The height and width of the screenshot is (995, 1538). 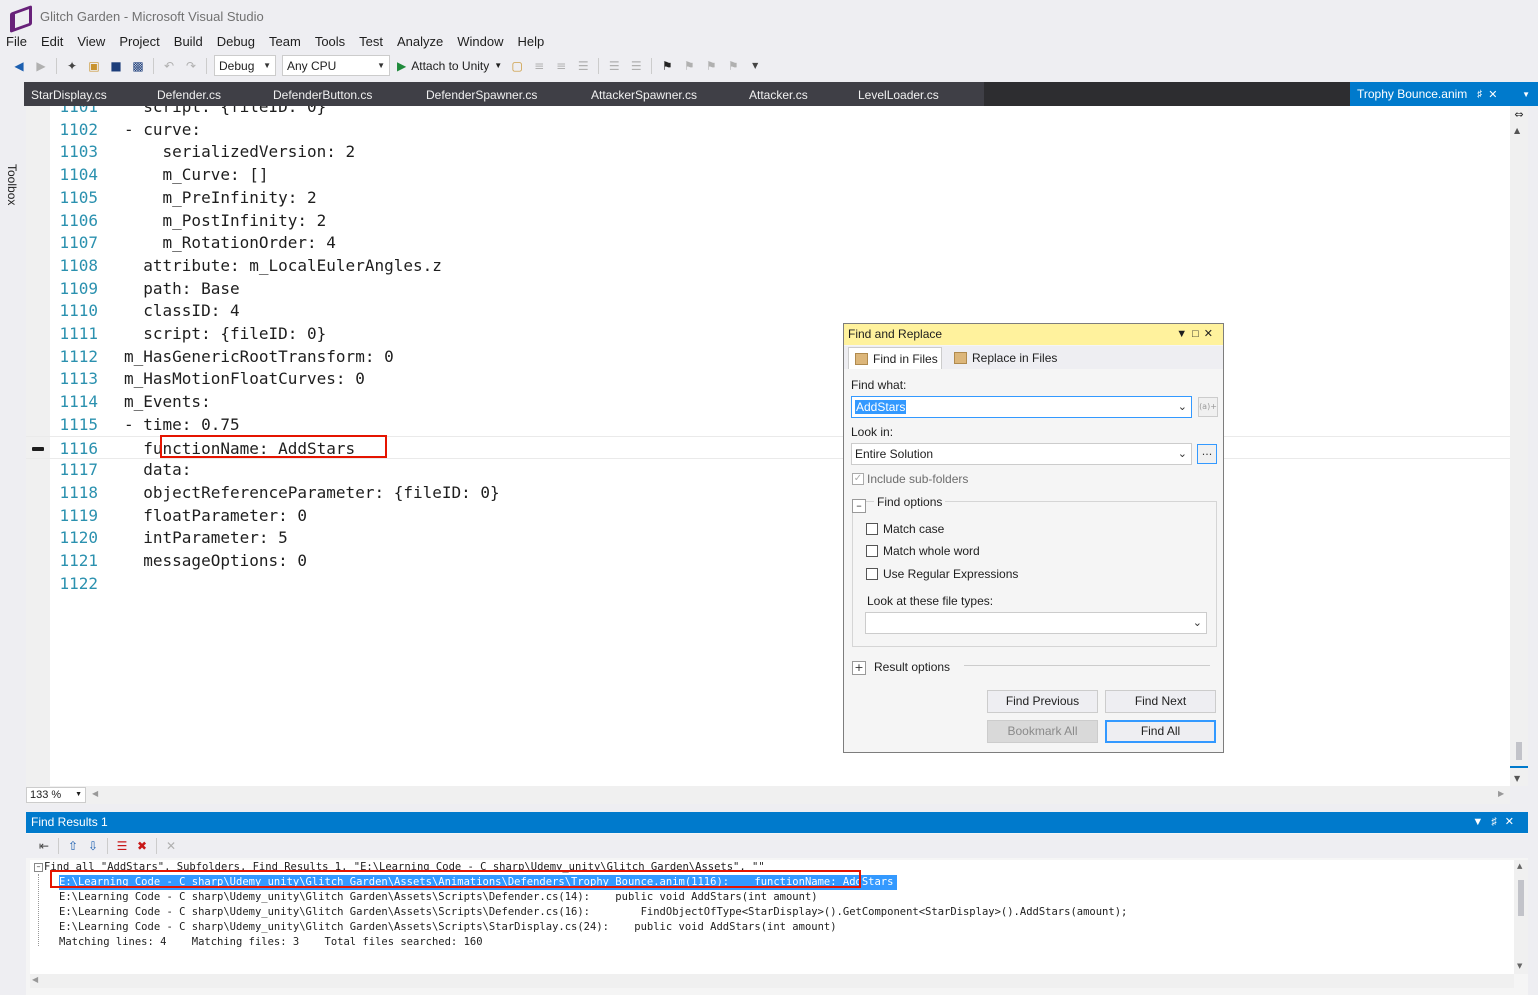 What do you see at coordinates (191, 66) in the screenshot?
I see `redo-icon: ↷` at bounding box center [191, 66].